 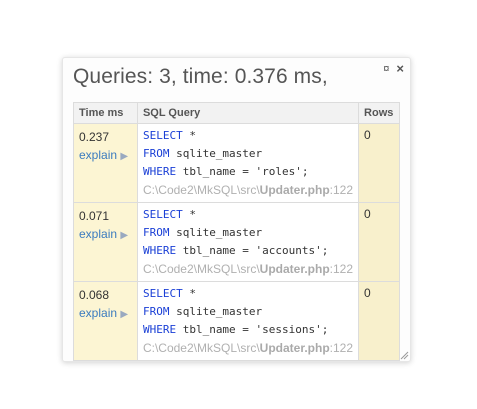 I want to click on table-header-row: Time ms SQL Query Rows, so click(x=236, y=113).